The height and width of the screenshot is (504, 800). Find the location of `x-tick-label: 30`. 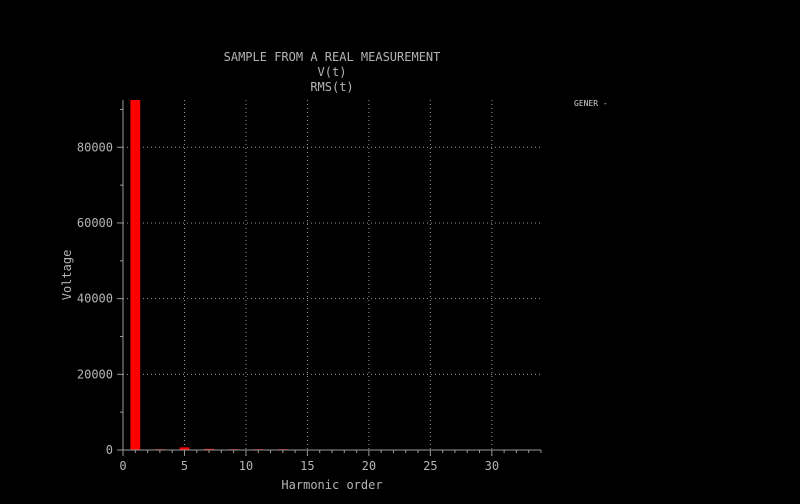

x-tick-label: 30 is located at coordinates (492, 466).